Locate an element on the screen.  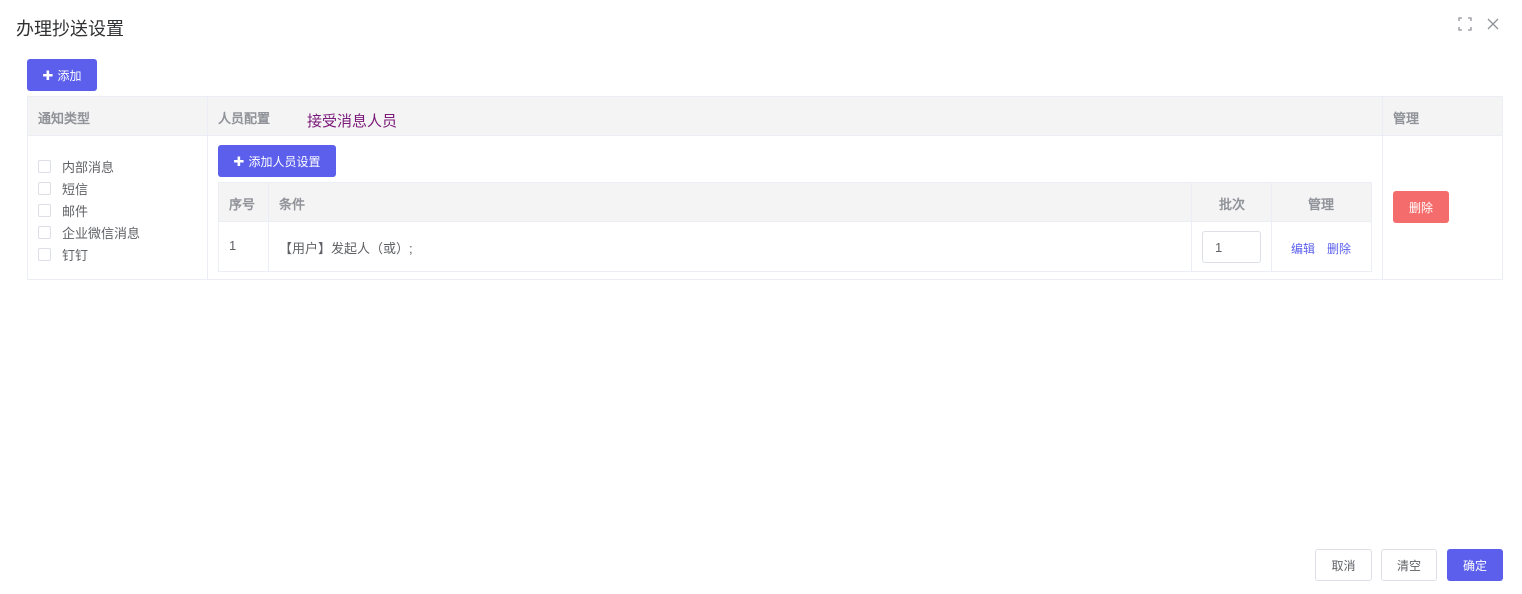
notify-settings-header: 通知类型 人员配置 接受消息人员 管理 is located at coordinates (765, 116).